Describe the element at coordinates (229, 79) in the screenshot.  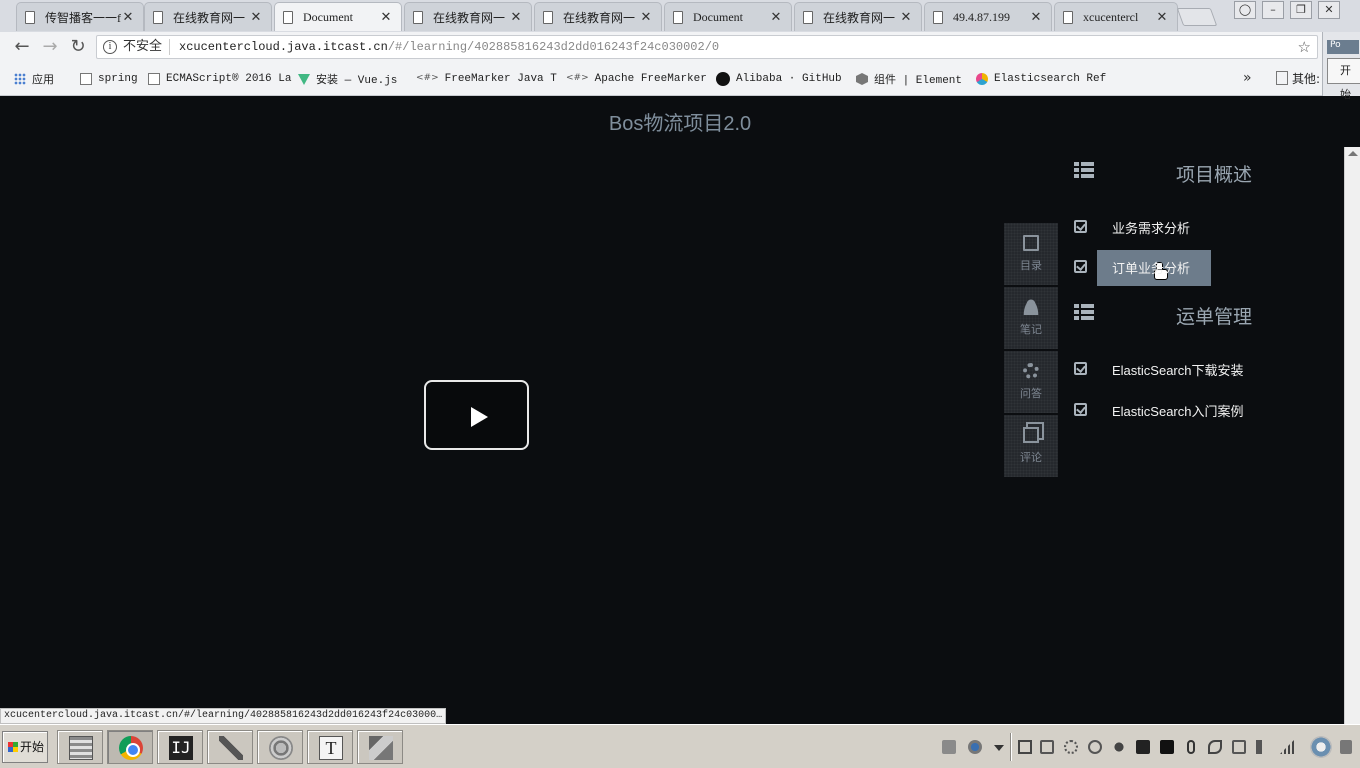
I see `bookmark-label: ECMAScript® 2016 La` at that location.